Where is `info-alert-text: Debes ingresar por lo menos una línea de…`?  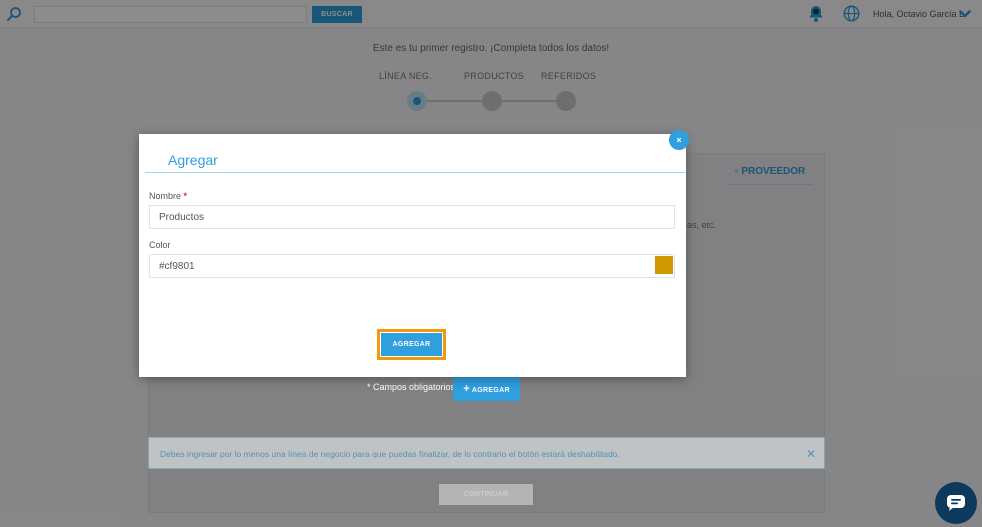 info-alert-text: Debes ingresar por lo menos una línea de… is located at coordinates (390, 454).